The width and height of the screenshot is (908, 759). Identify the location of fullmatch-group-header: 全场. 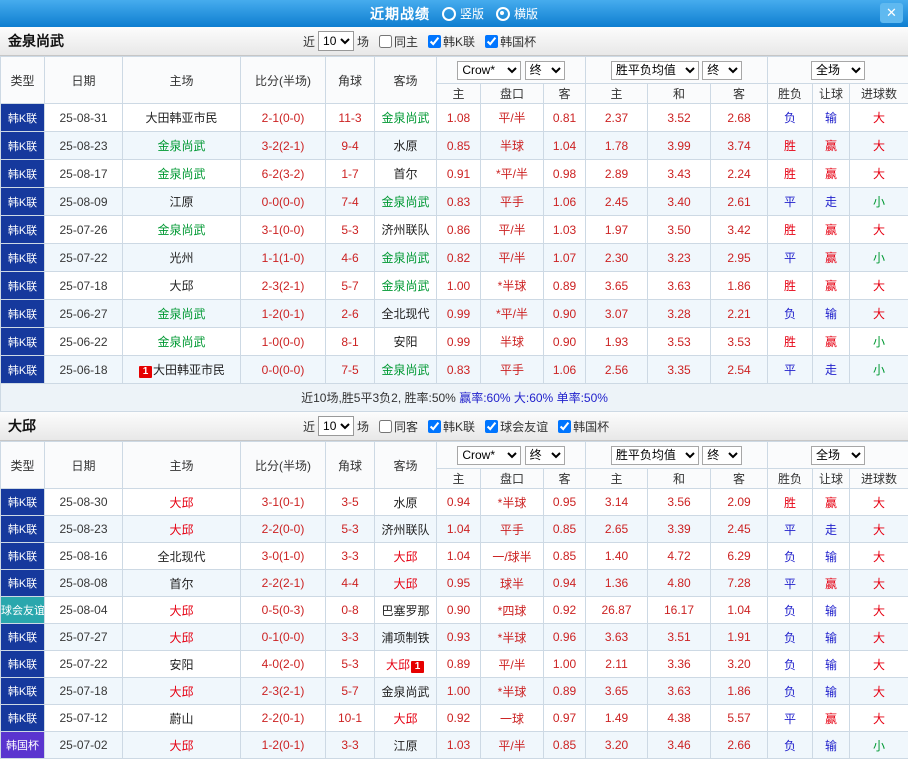
(838, 455).